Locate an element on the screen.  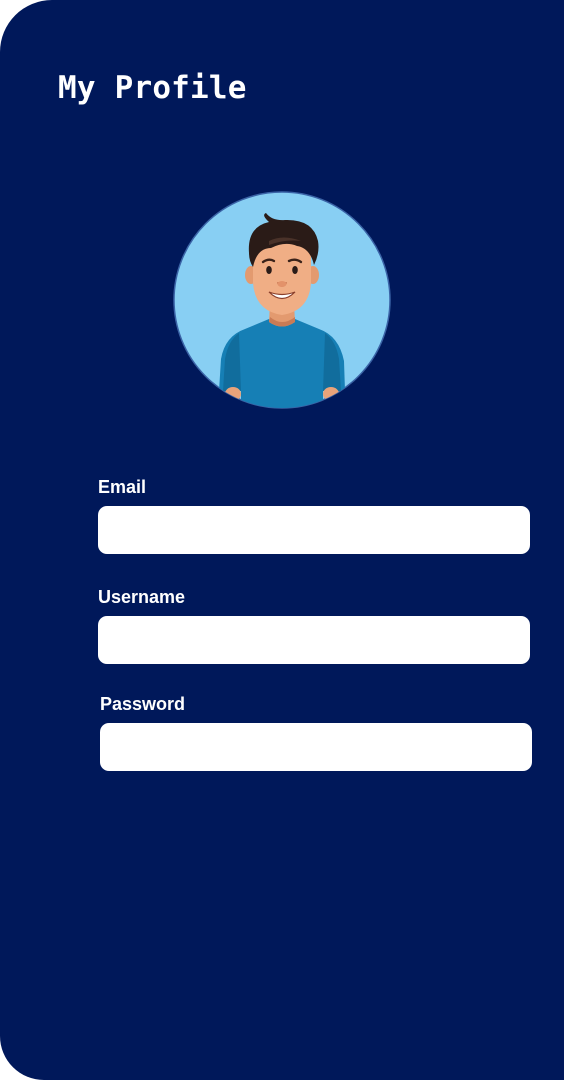
page-title: My Profile is located at coordinates (152, 88).